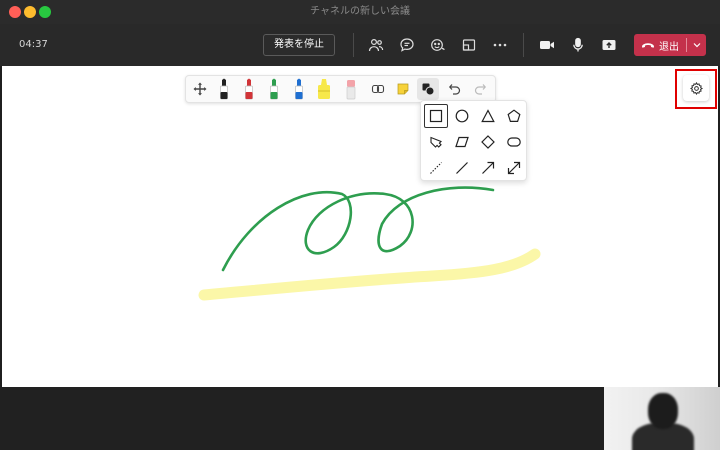  Describe the element at coordinates (462, 168) in the screenshot. I see `line-shape-icon` at that location.